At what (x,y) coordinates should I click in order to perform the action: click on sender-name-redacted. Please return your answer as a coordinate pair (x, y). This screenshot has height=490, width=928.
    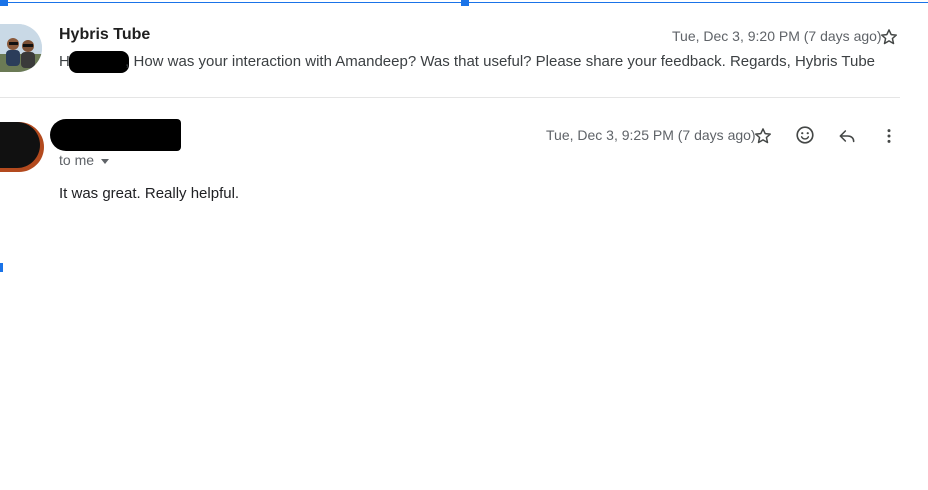
    Looking at the image, I should click on (115, 135).